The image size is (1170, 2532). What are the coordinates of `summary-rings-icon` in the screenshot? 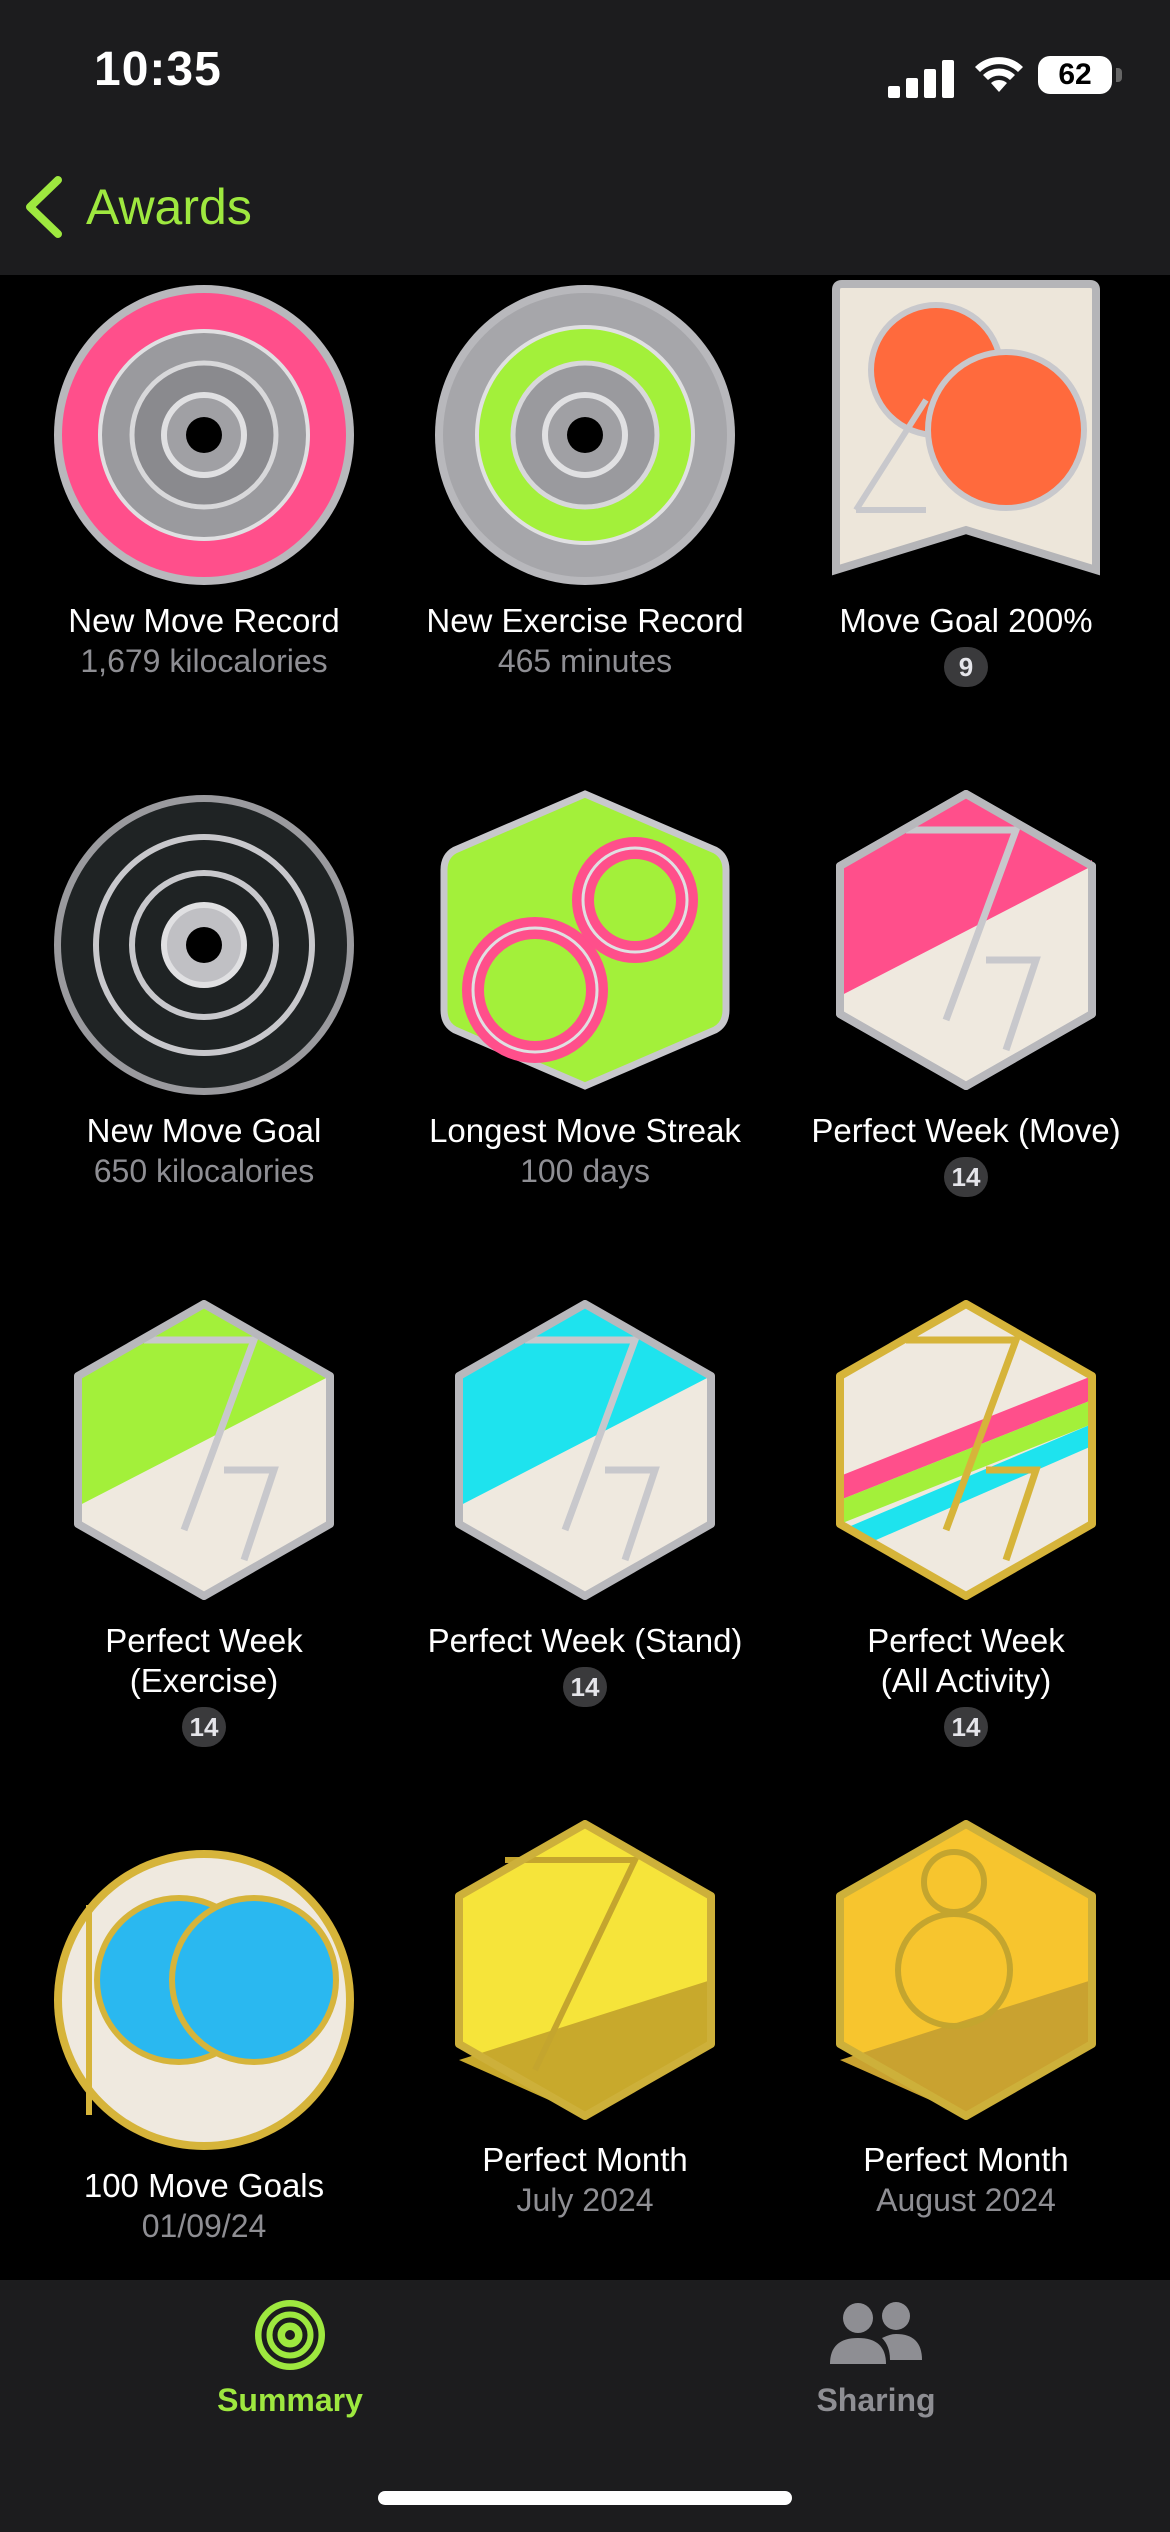 It's located at (290, 2335).